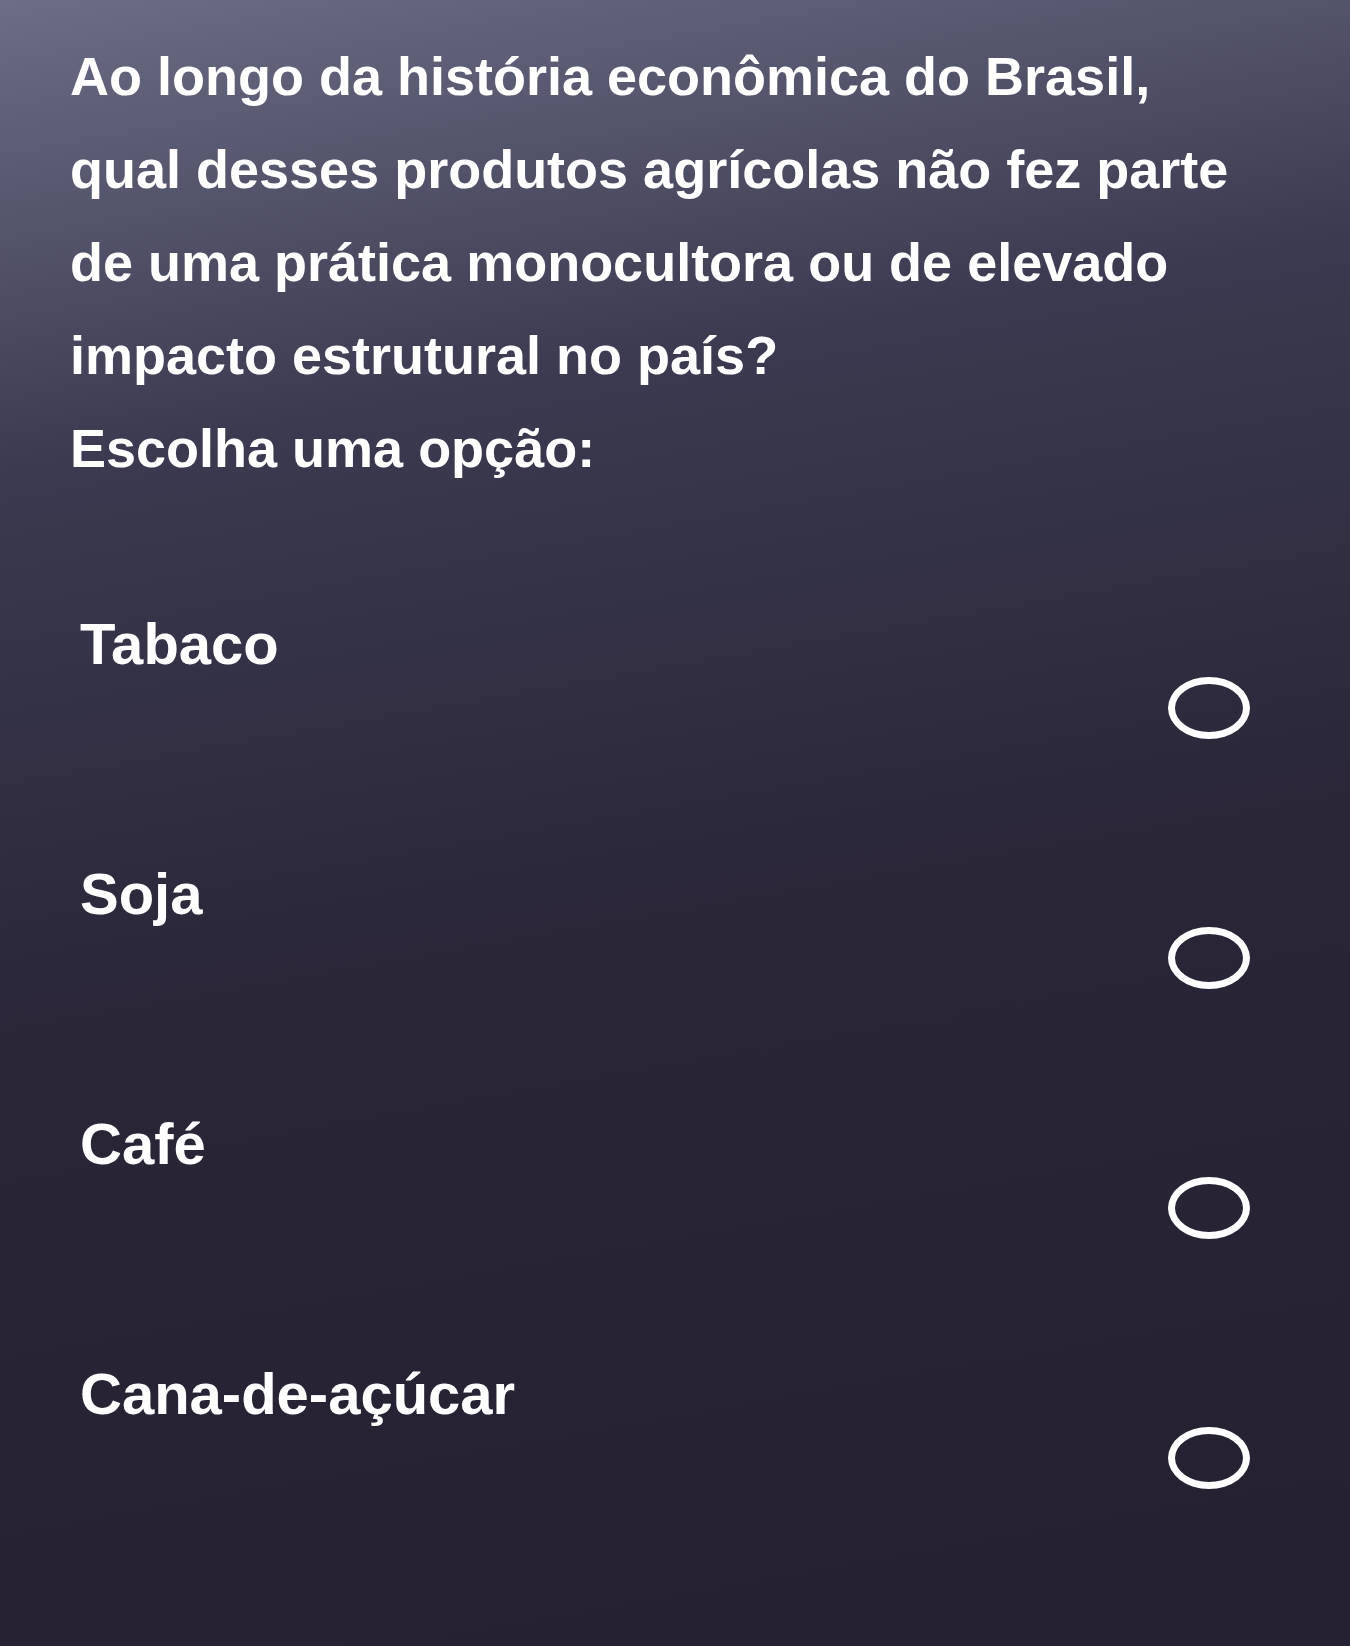 This screenshot has width=1350, height=1646. I want to click on prompt-text: Escolha uma opção:, so click(333, 448).